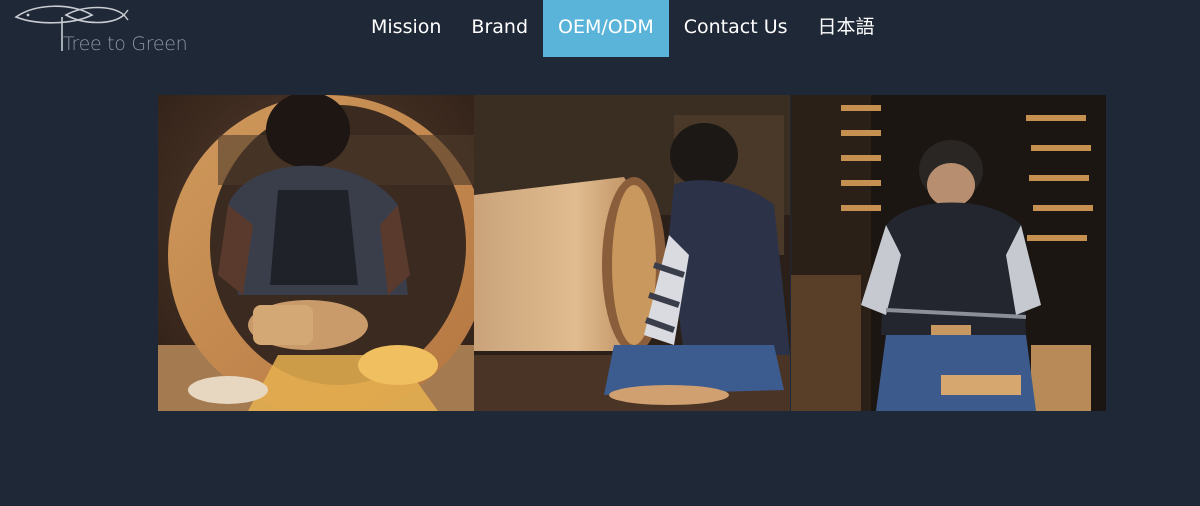 This screenshot has height=506, width=1200. I want to click on nav-item-oem-odm: OEM/ODM, so click(606, 28).